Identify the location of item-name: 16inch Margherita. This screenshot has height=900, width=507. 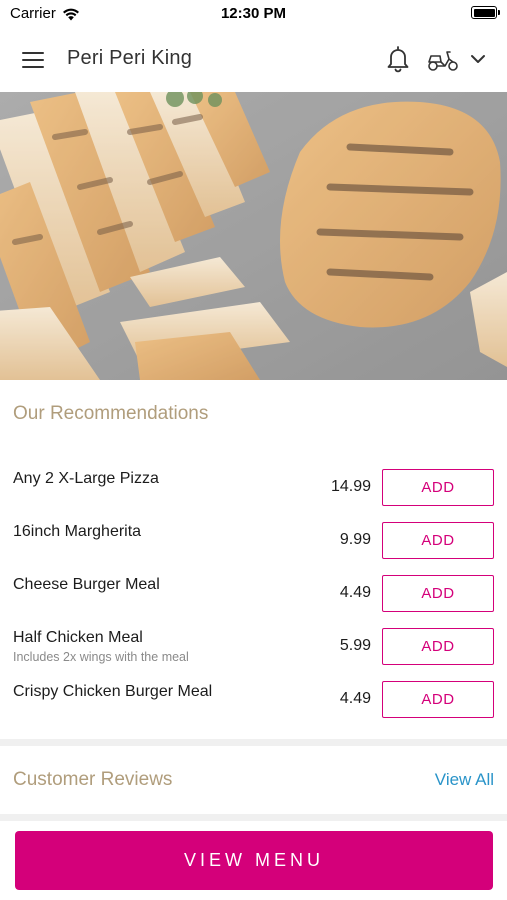
(77, 531).